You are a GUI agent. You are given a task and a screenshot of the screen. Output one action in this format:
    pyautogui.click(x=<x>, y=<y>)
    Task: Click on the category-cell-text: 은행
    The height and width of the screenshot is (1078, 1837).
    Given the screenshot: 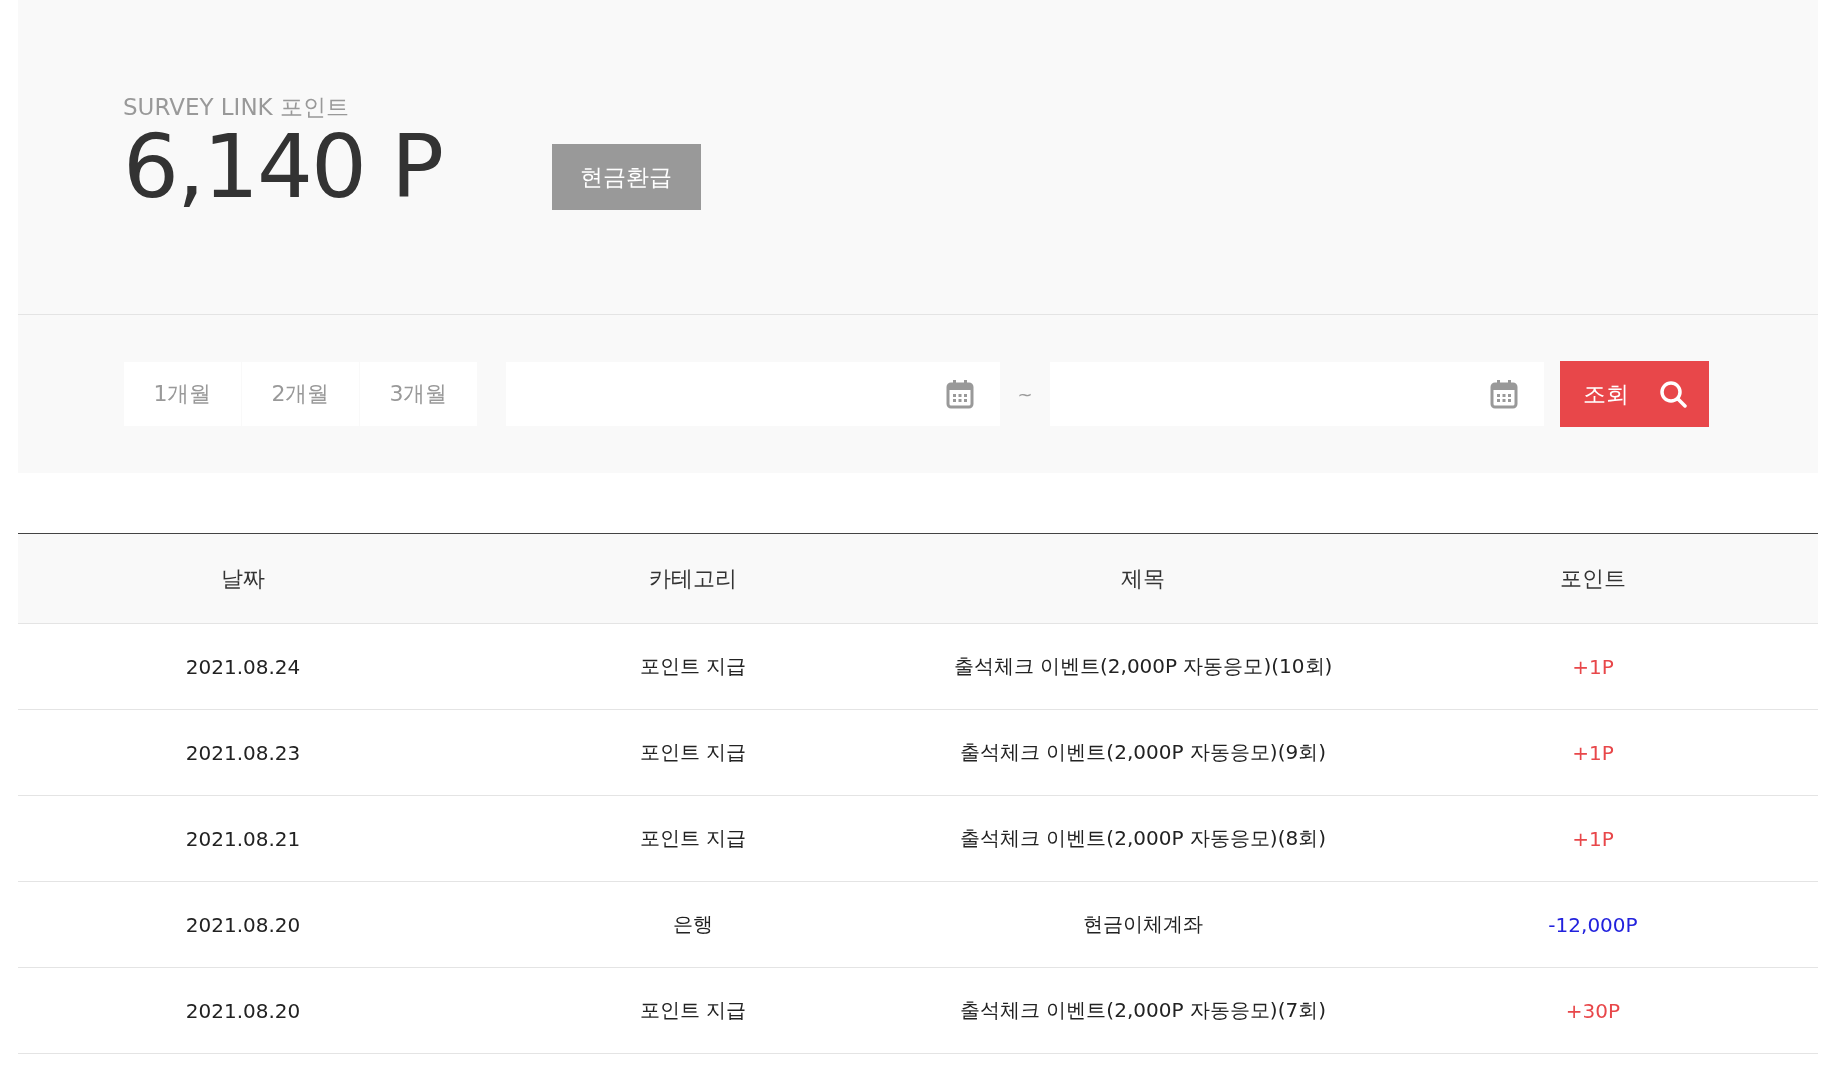 What is the action you would take?
    pyautogui.click(x=693, y=924)
    